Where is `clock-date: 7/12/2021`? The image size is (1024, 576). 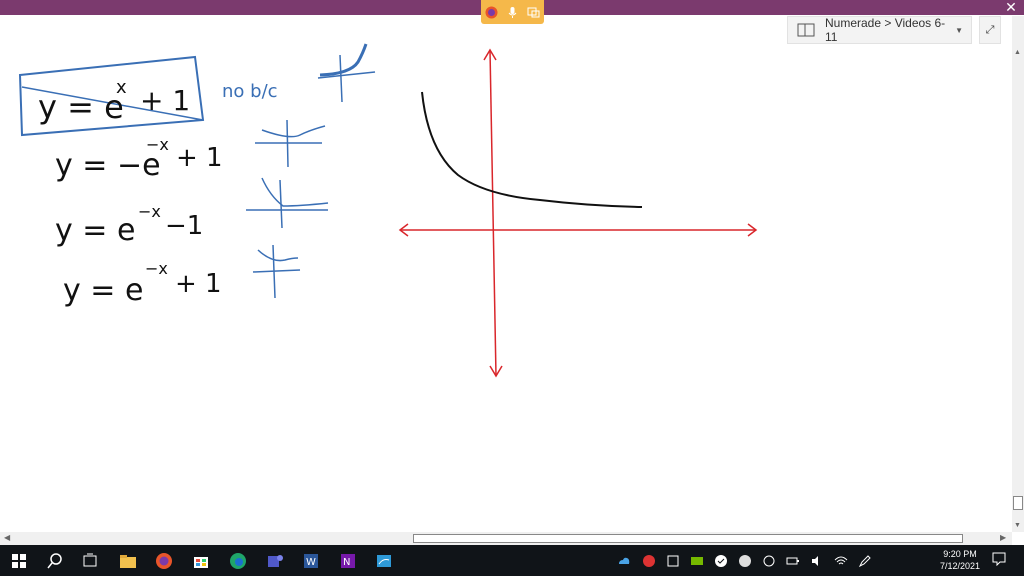
clock-date: 7/12/2021 is located at coordinates (960, 566).